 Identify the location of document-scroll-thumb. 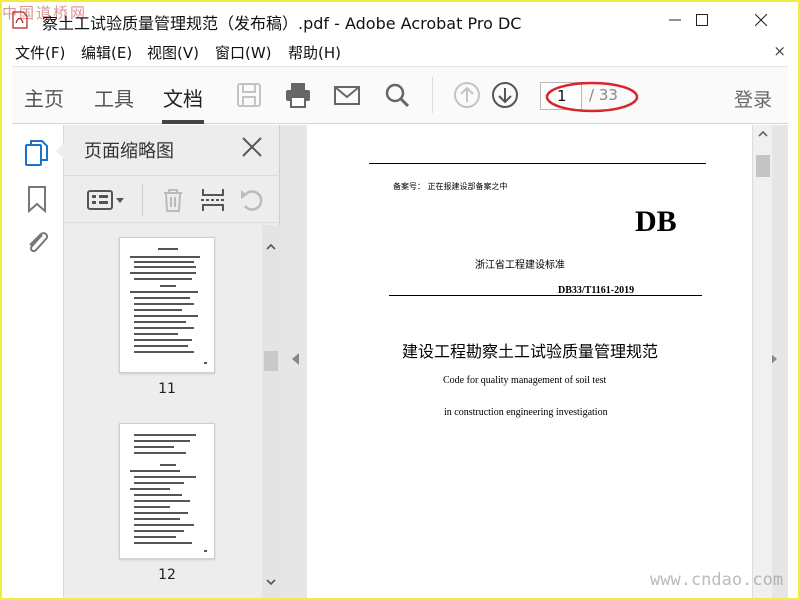
(763, 166).